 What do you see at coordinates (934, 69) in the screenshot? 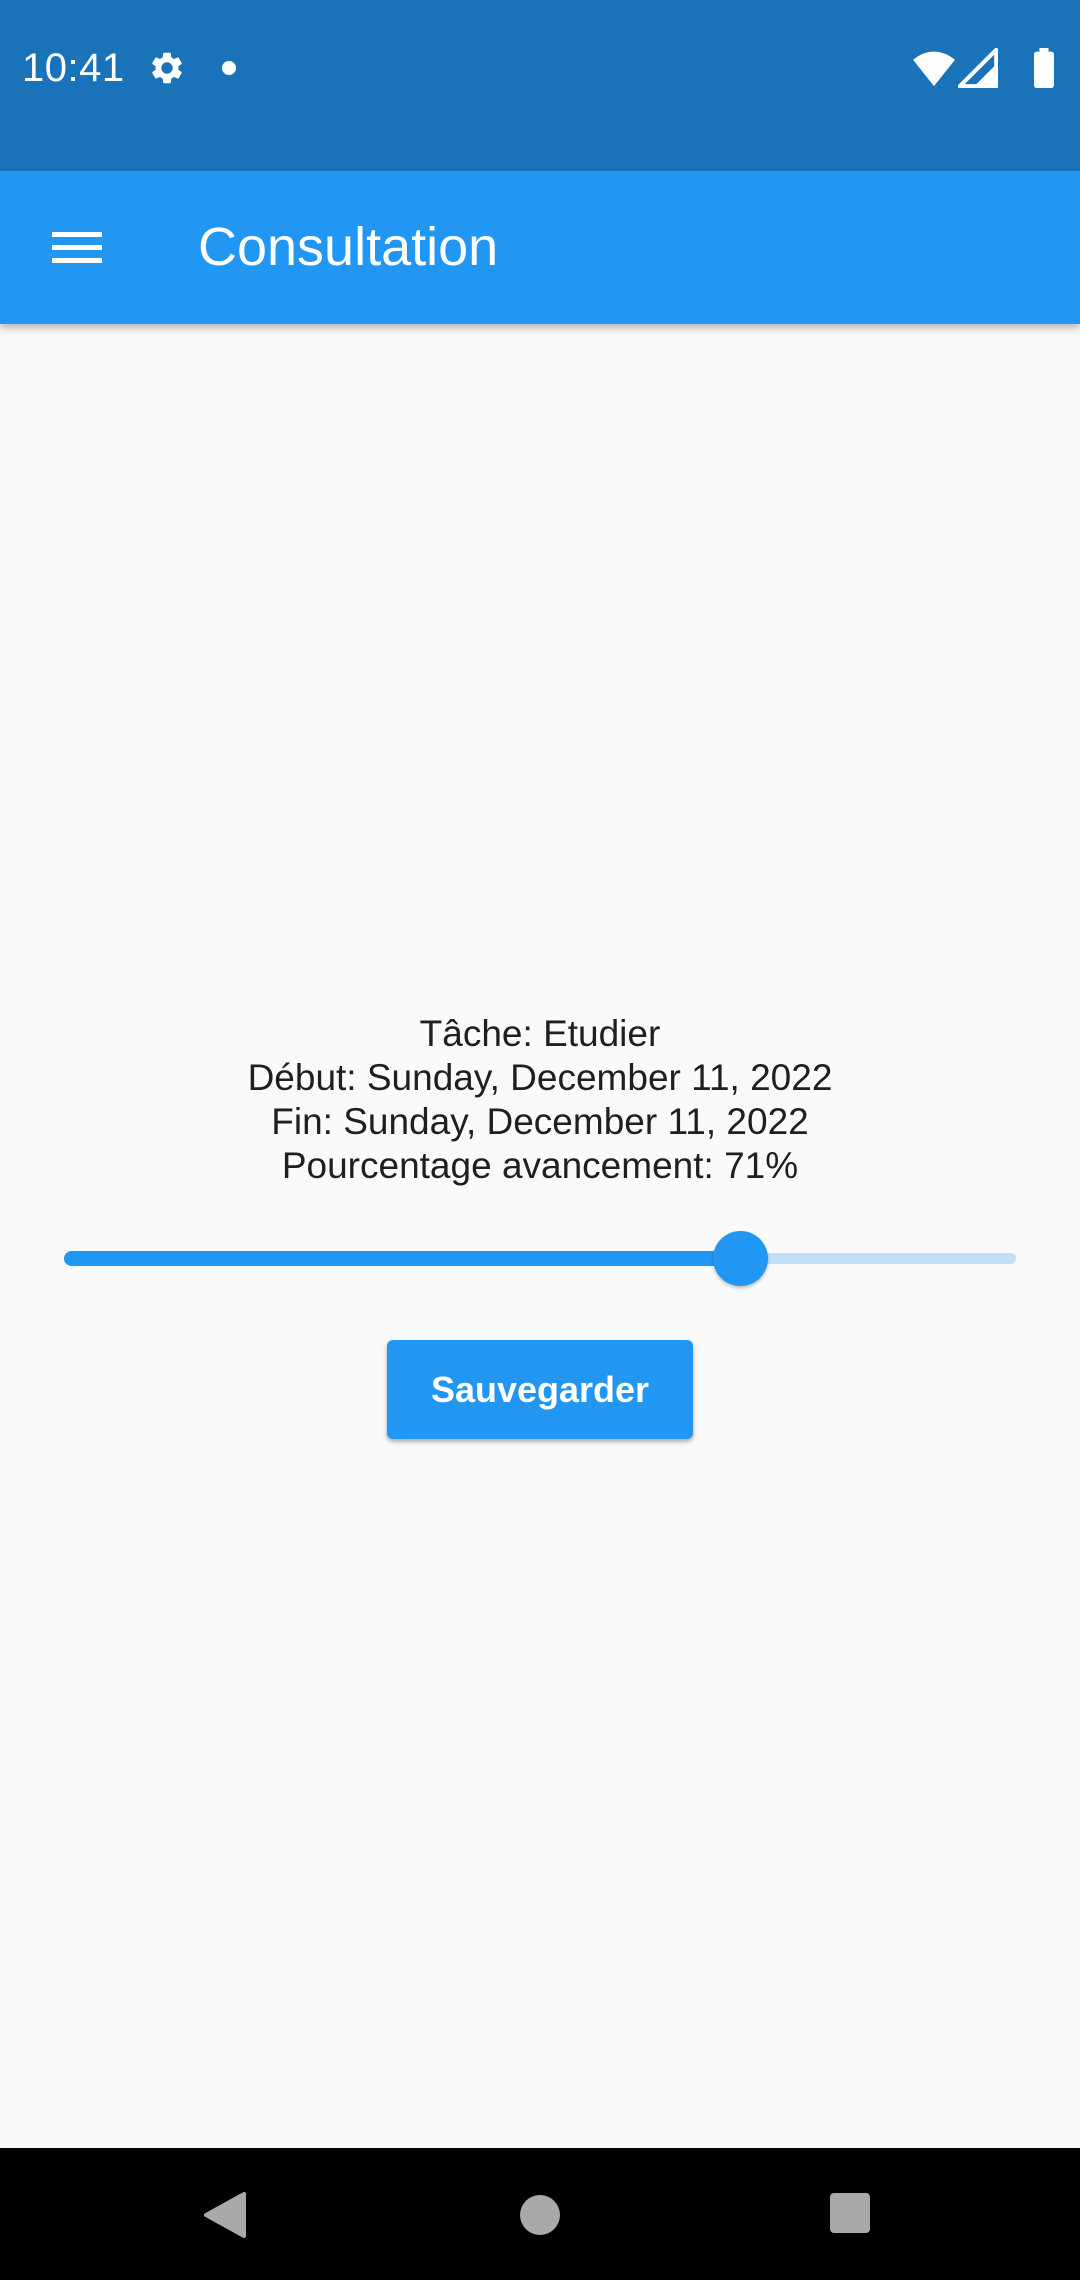
I see `wifi-icon` at bounding box center [934, 69].